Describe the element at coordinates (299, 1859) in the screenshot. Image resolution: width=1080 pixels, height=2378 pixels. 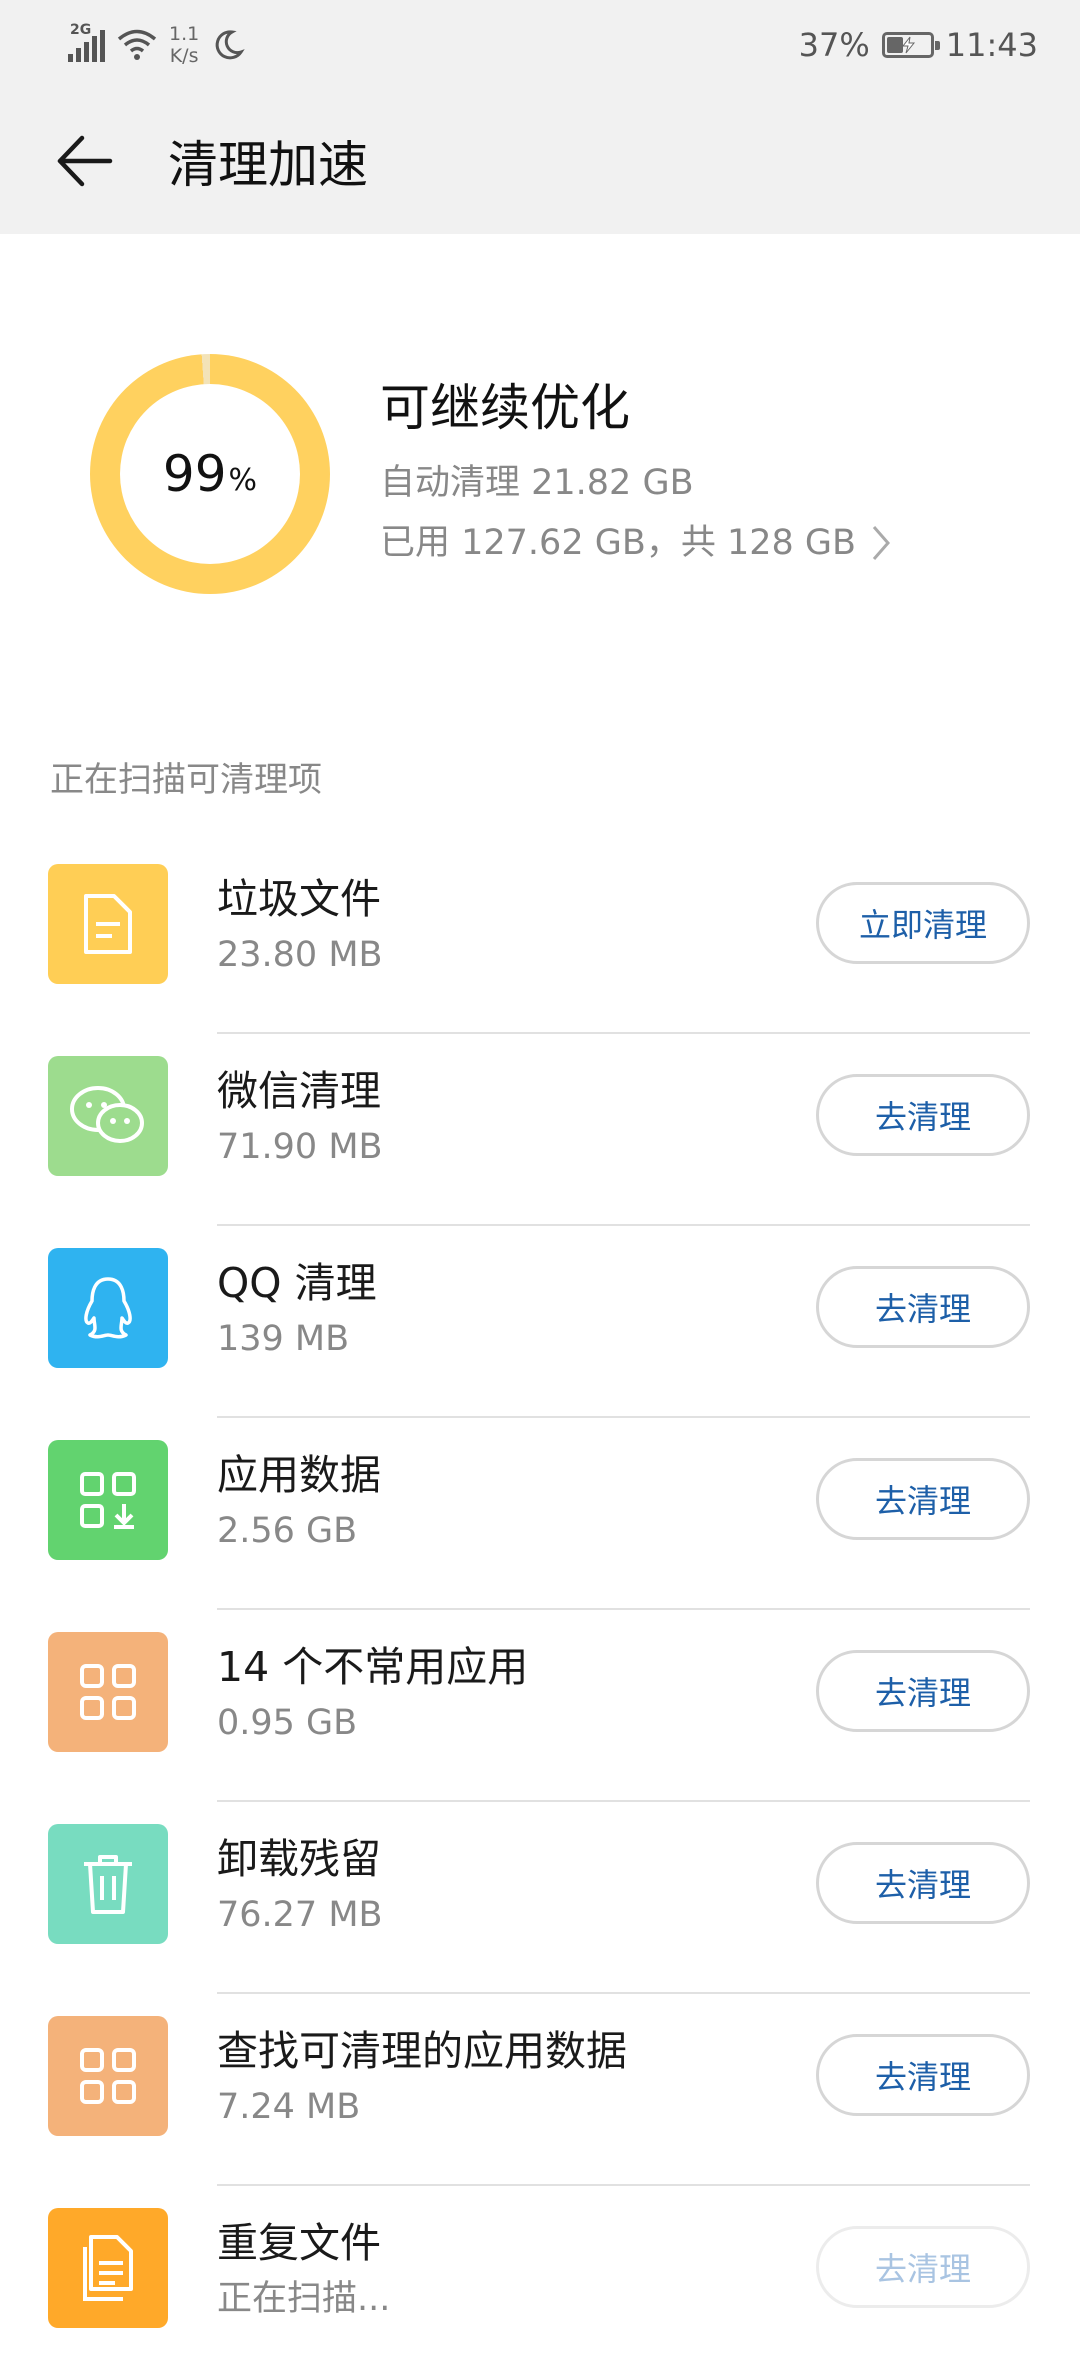
I see `item-name: 卸载残留` at that location.